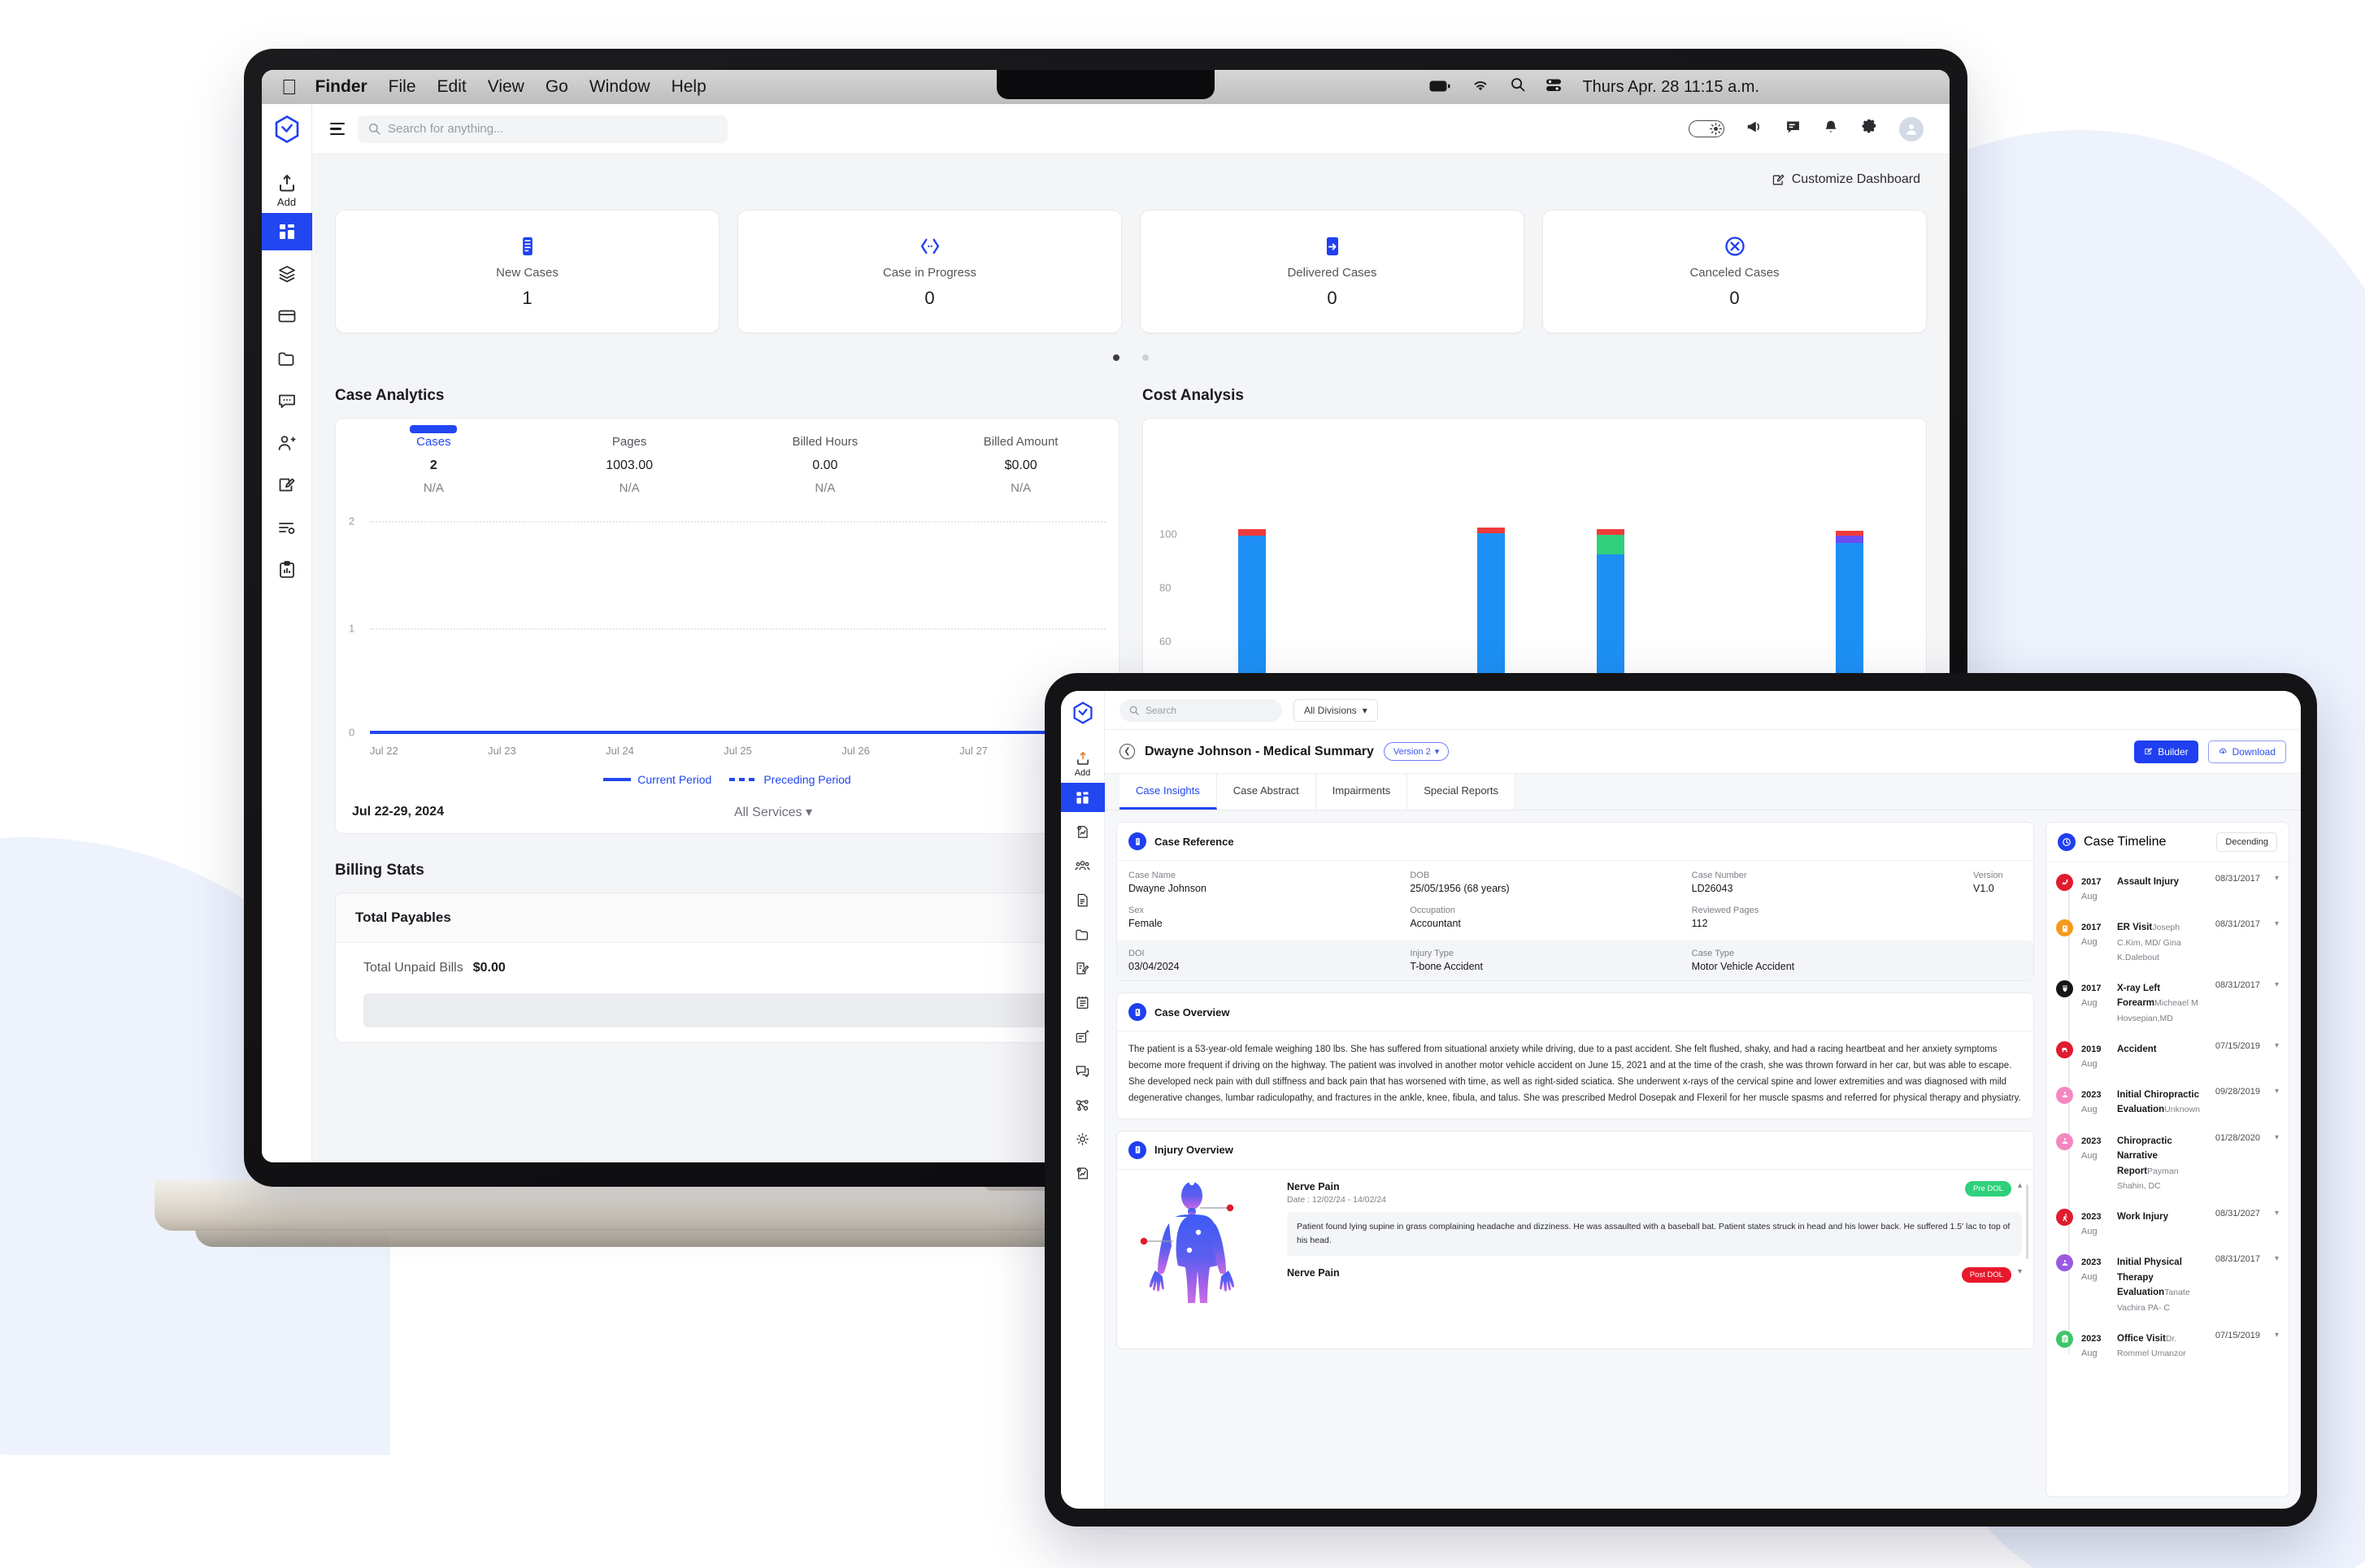 The height and width of the screenshot is (1568, 2365). I want to click on tablet-sidebar-item-people, so click(1083, 865).